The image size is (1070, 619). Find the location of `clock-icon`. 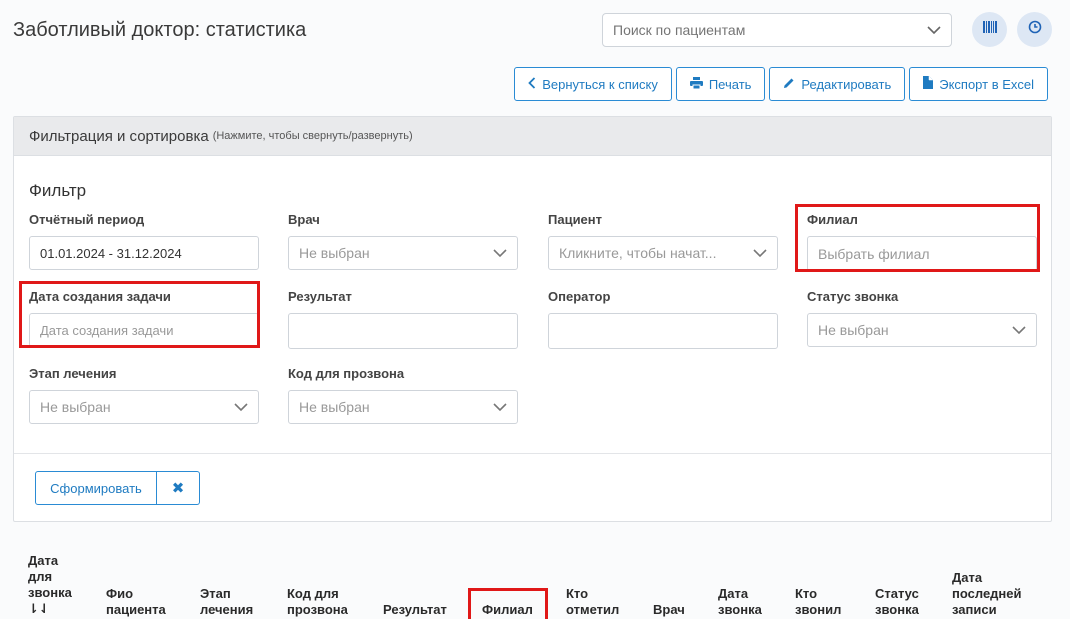

clock-icon is located at coordinates (1035, 29).